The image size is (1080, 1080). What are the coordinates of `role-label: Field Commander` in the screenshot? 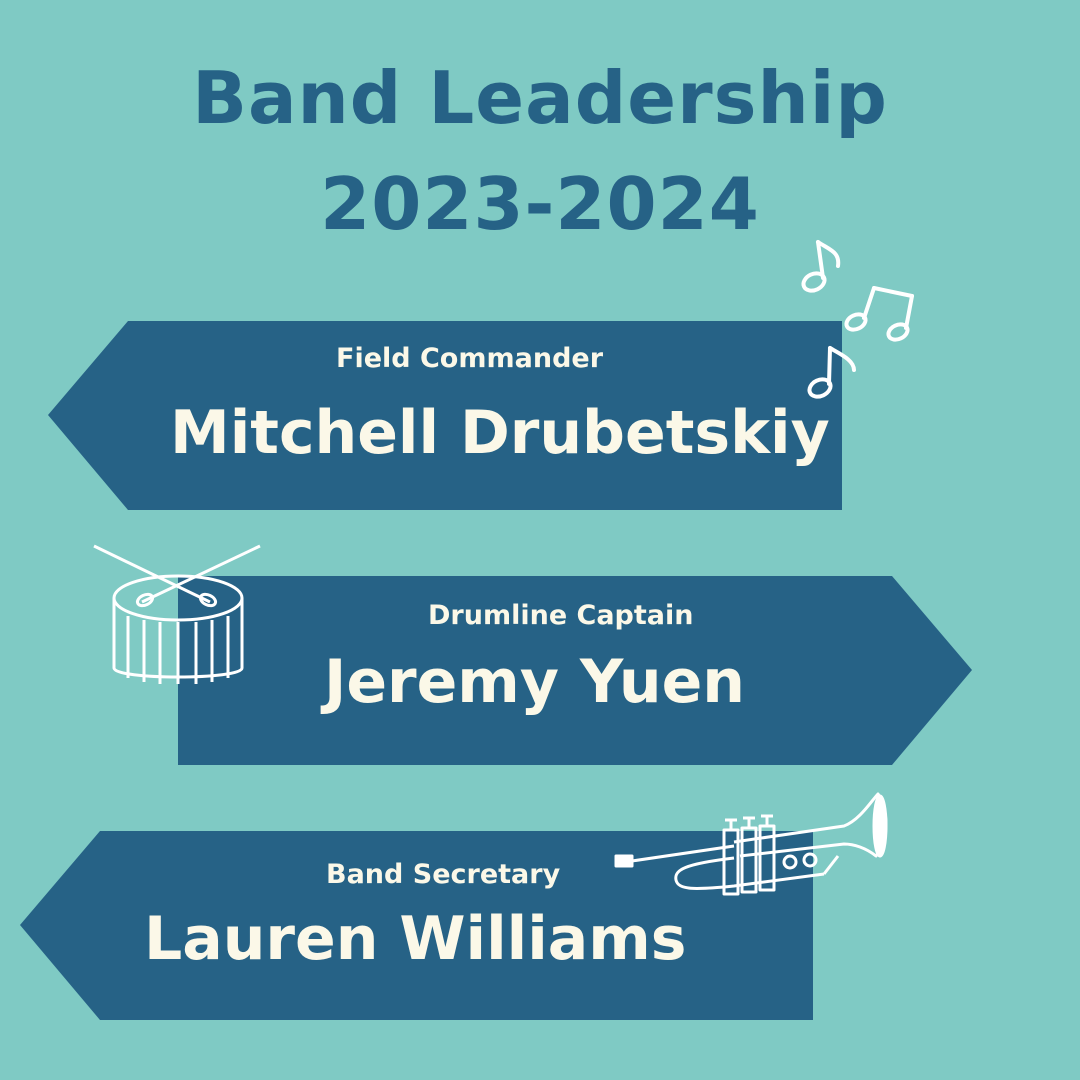 It's located at (470, 358).